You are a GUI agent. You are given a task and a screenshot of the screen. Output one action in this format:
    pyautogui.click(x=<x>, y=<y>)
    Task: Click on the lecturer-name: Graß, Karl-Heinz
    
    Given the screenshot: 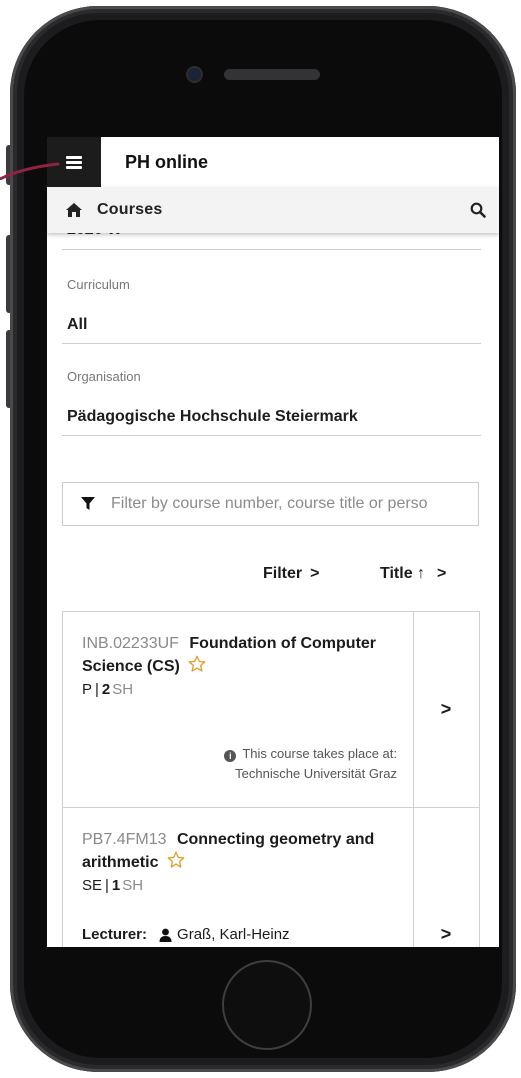 What is the action you would take?
    pyautogui.click(x=233, y=934)
    